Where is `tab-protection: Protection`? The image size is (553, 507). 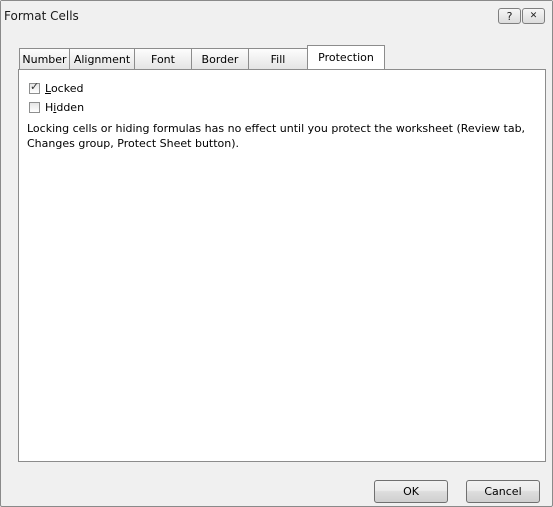
tab-protection: Protection is located at coordinates (346, 57).